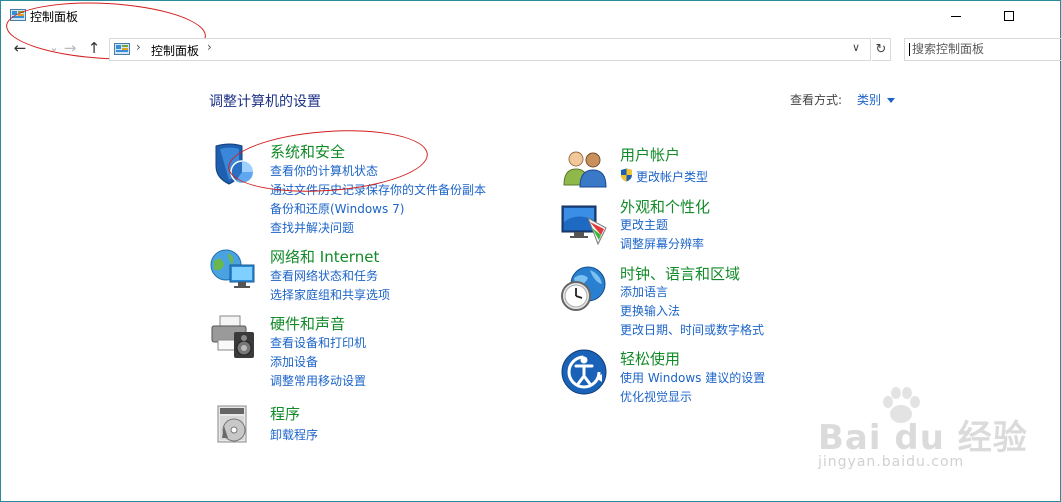 This screenshot has width=1061, height=502. What do you see at coordinates (584, 225) in the screenshot?
I see `display-palette-icon` at bounding box center [584, 225].